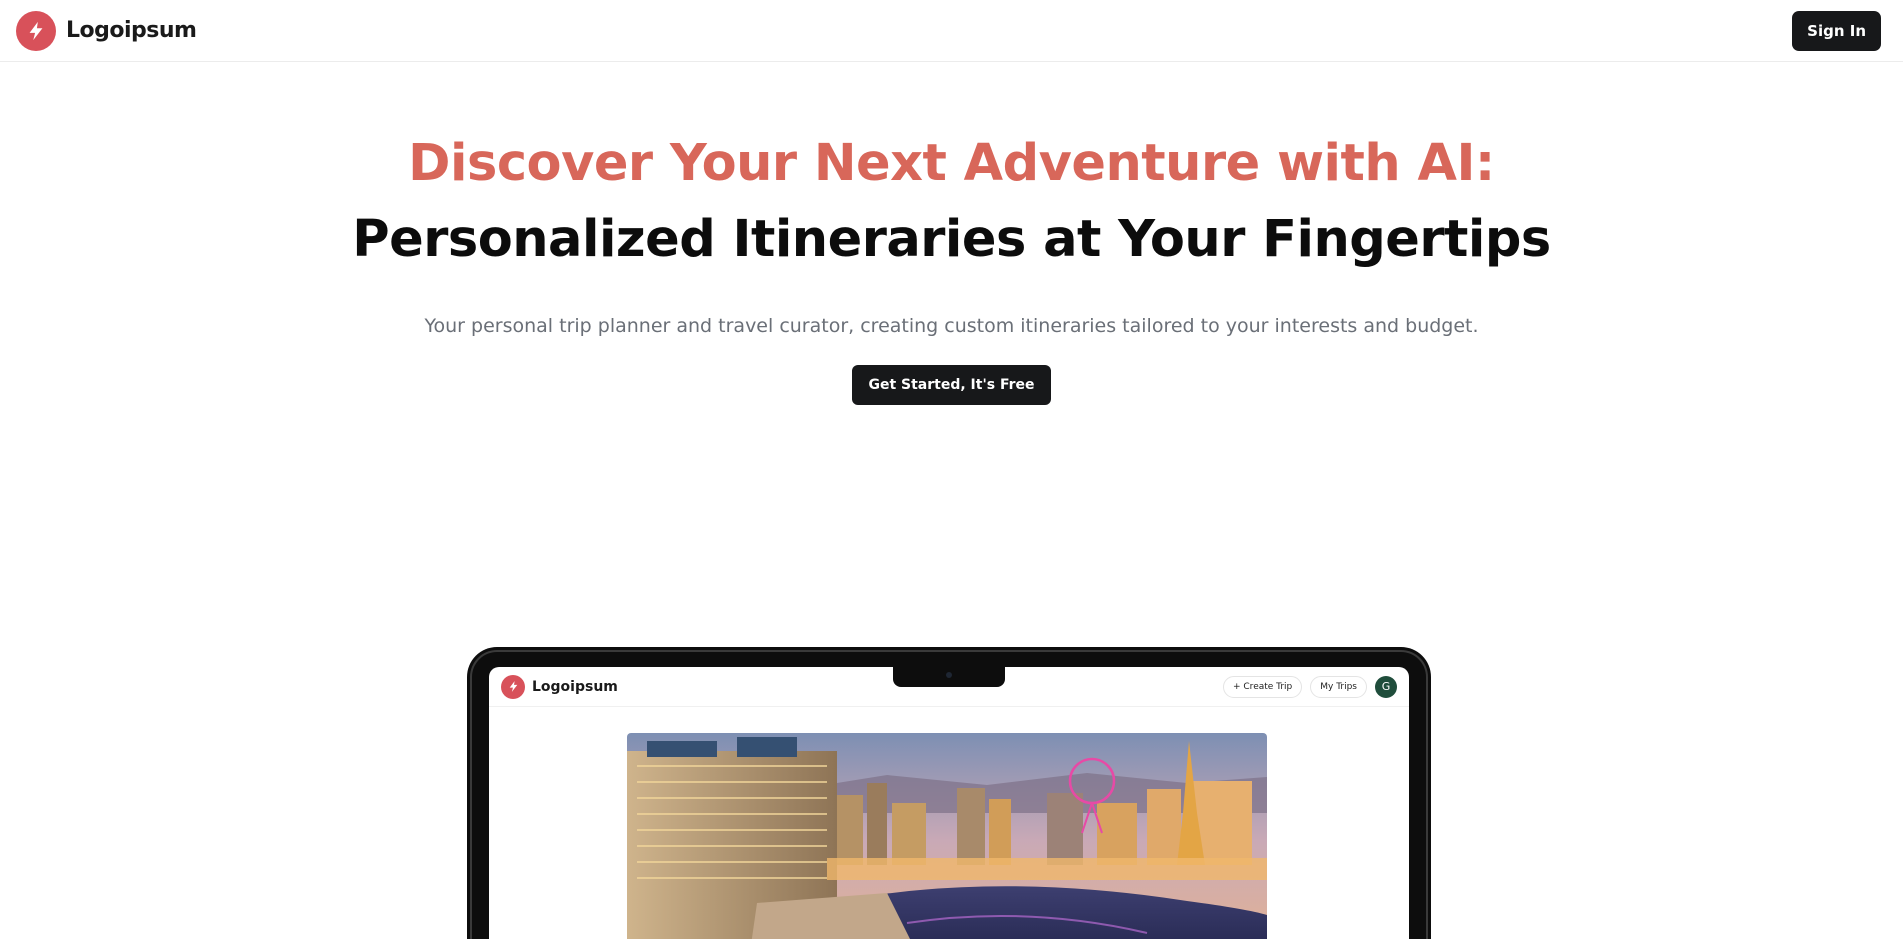 Image resolution: width=1903 pixels, height=939 pixels. I want to click on mockup-actions: + Create Trip My Trips G, so click(1310, 686).